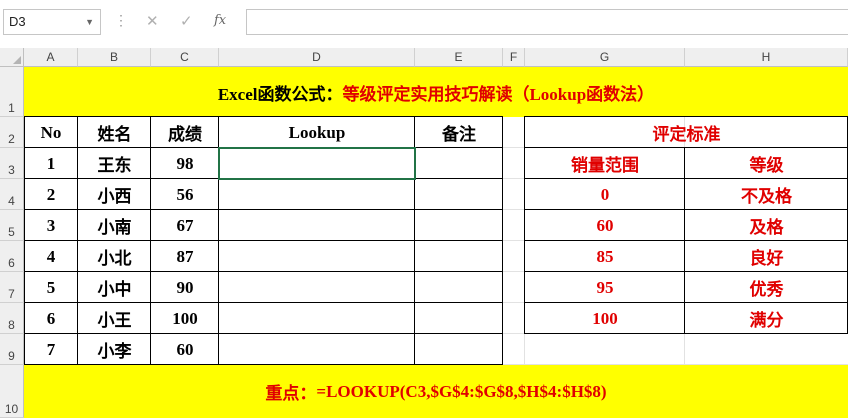 This screenshot has width=848, height=418. I want to click on row-header-2: 2, so click(12, 132).